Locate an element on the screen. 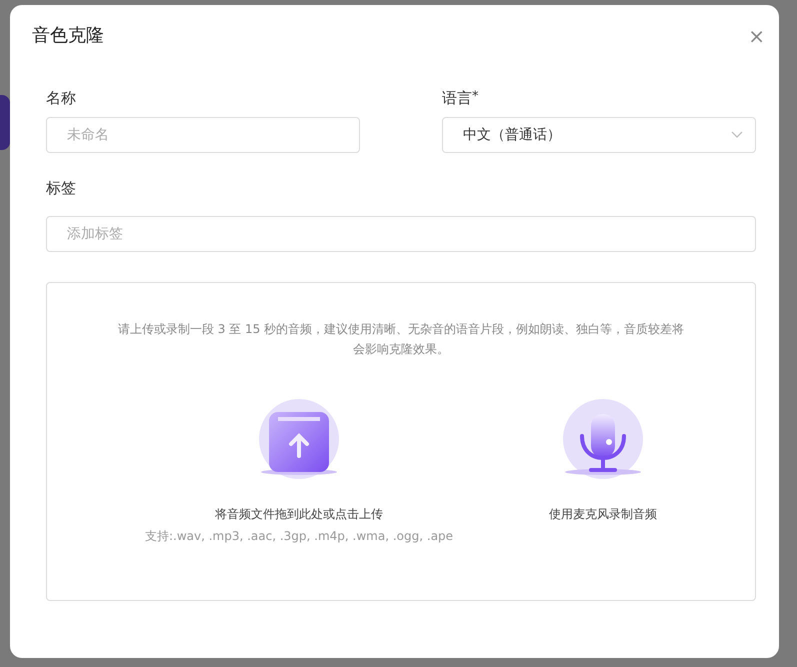 The height and width of the screenshot is (667, 797). upload-box-icon is located at coordinates (299, 440).